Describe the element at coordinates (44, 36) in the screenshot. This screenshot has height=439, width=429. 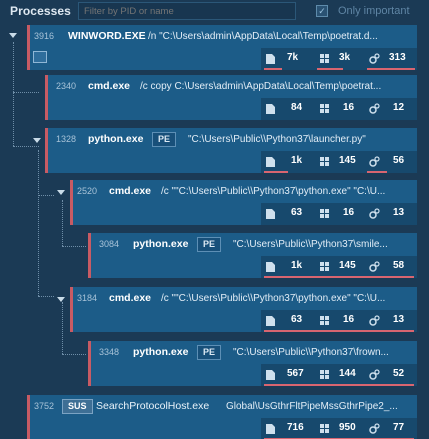
I see `process-pid: 3916` at that location.